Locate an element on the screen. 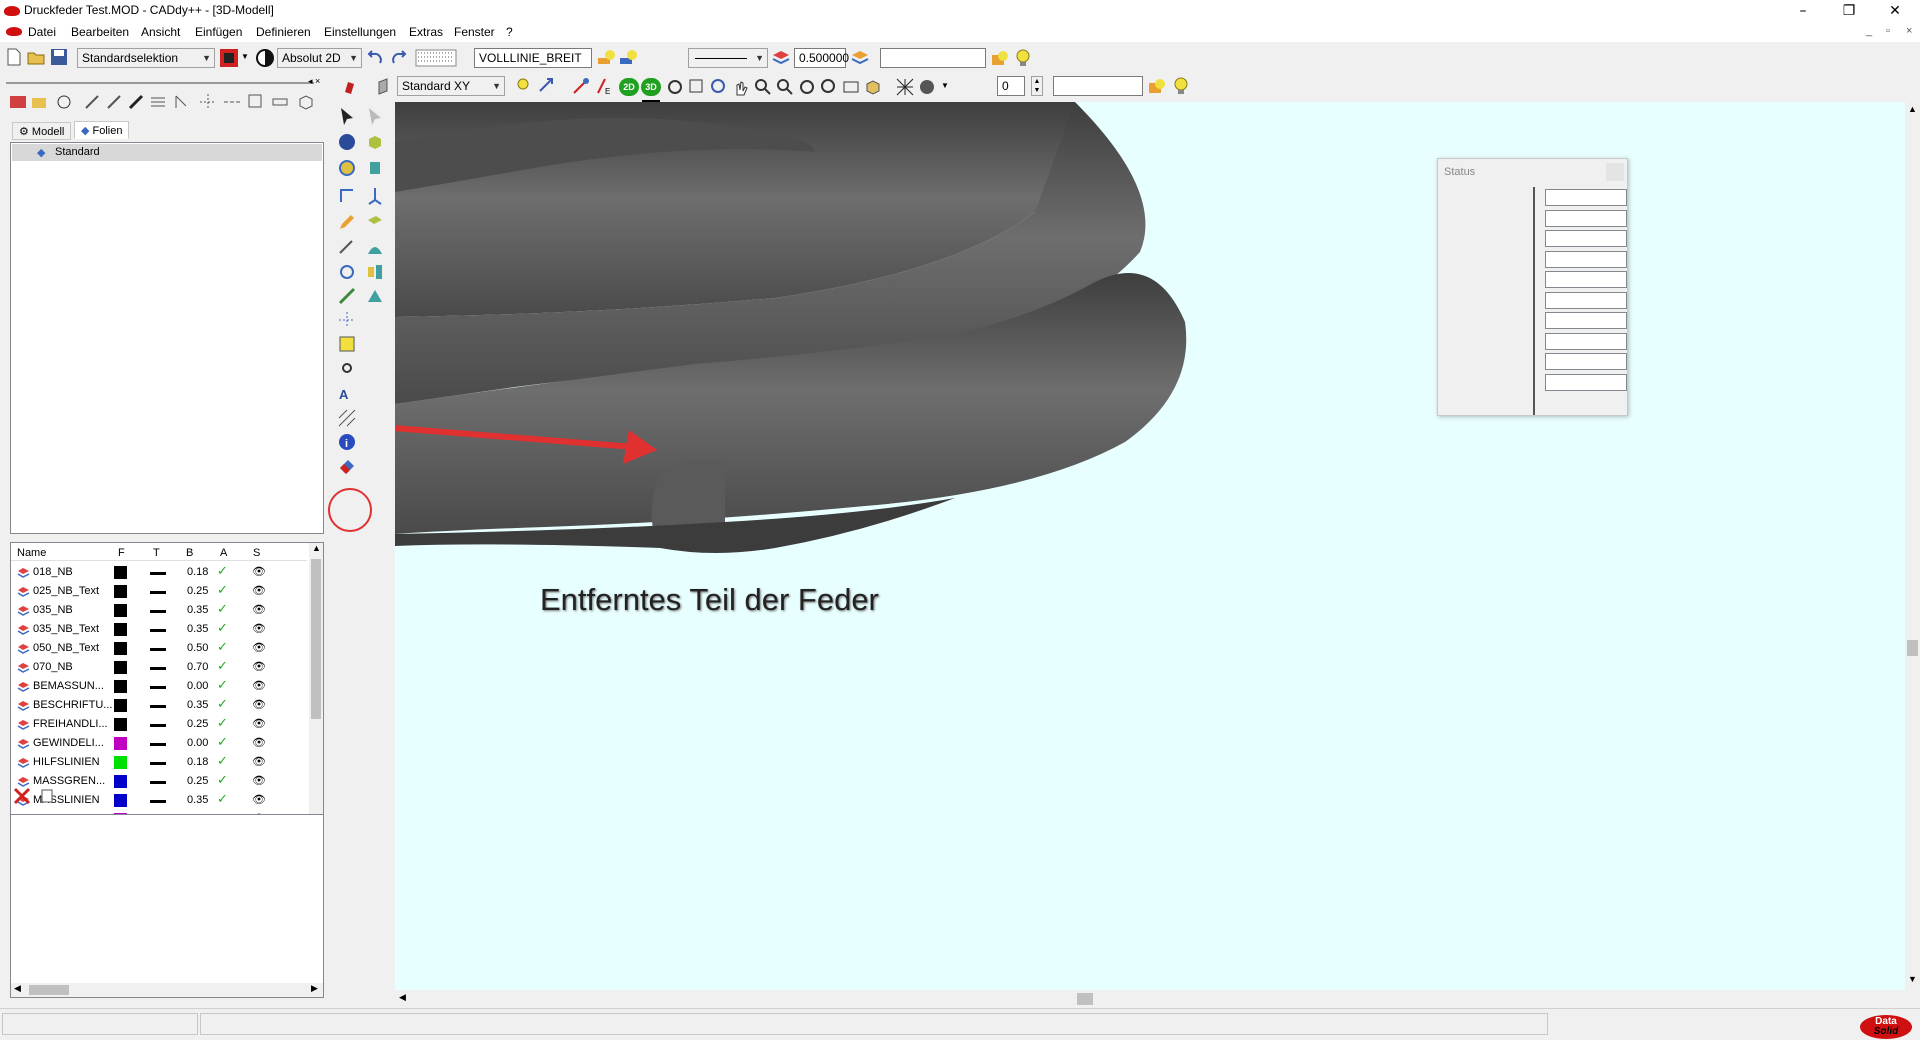  grid-pattern-icon is located at coordinates (438, 58).